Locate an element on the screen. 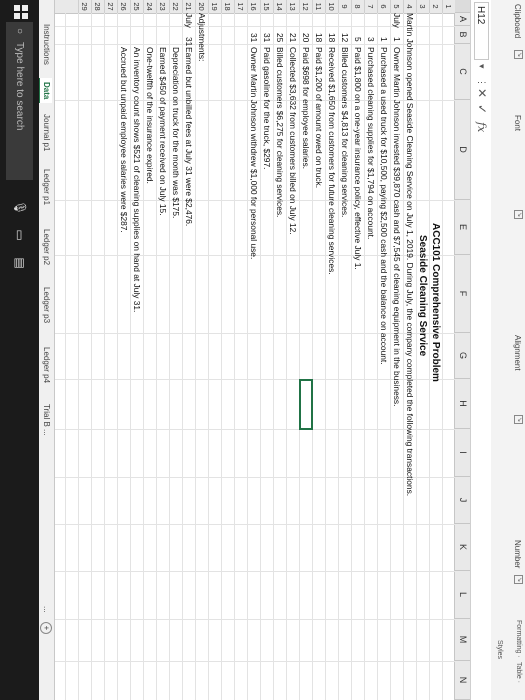 Image resolution: width=525 pixels, height=700 pixels. select-all-corner is located at coordinates (462, 6).